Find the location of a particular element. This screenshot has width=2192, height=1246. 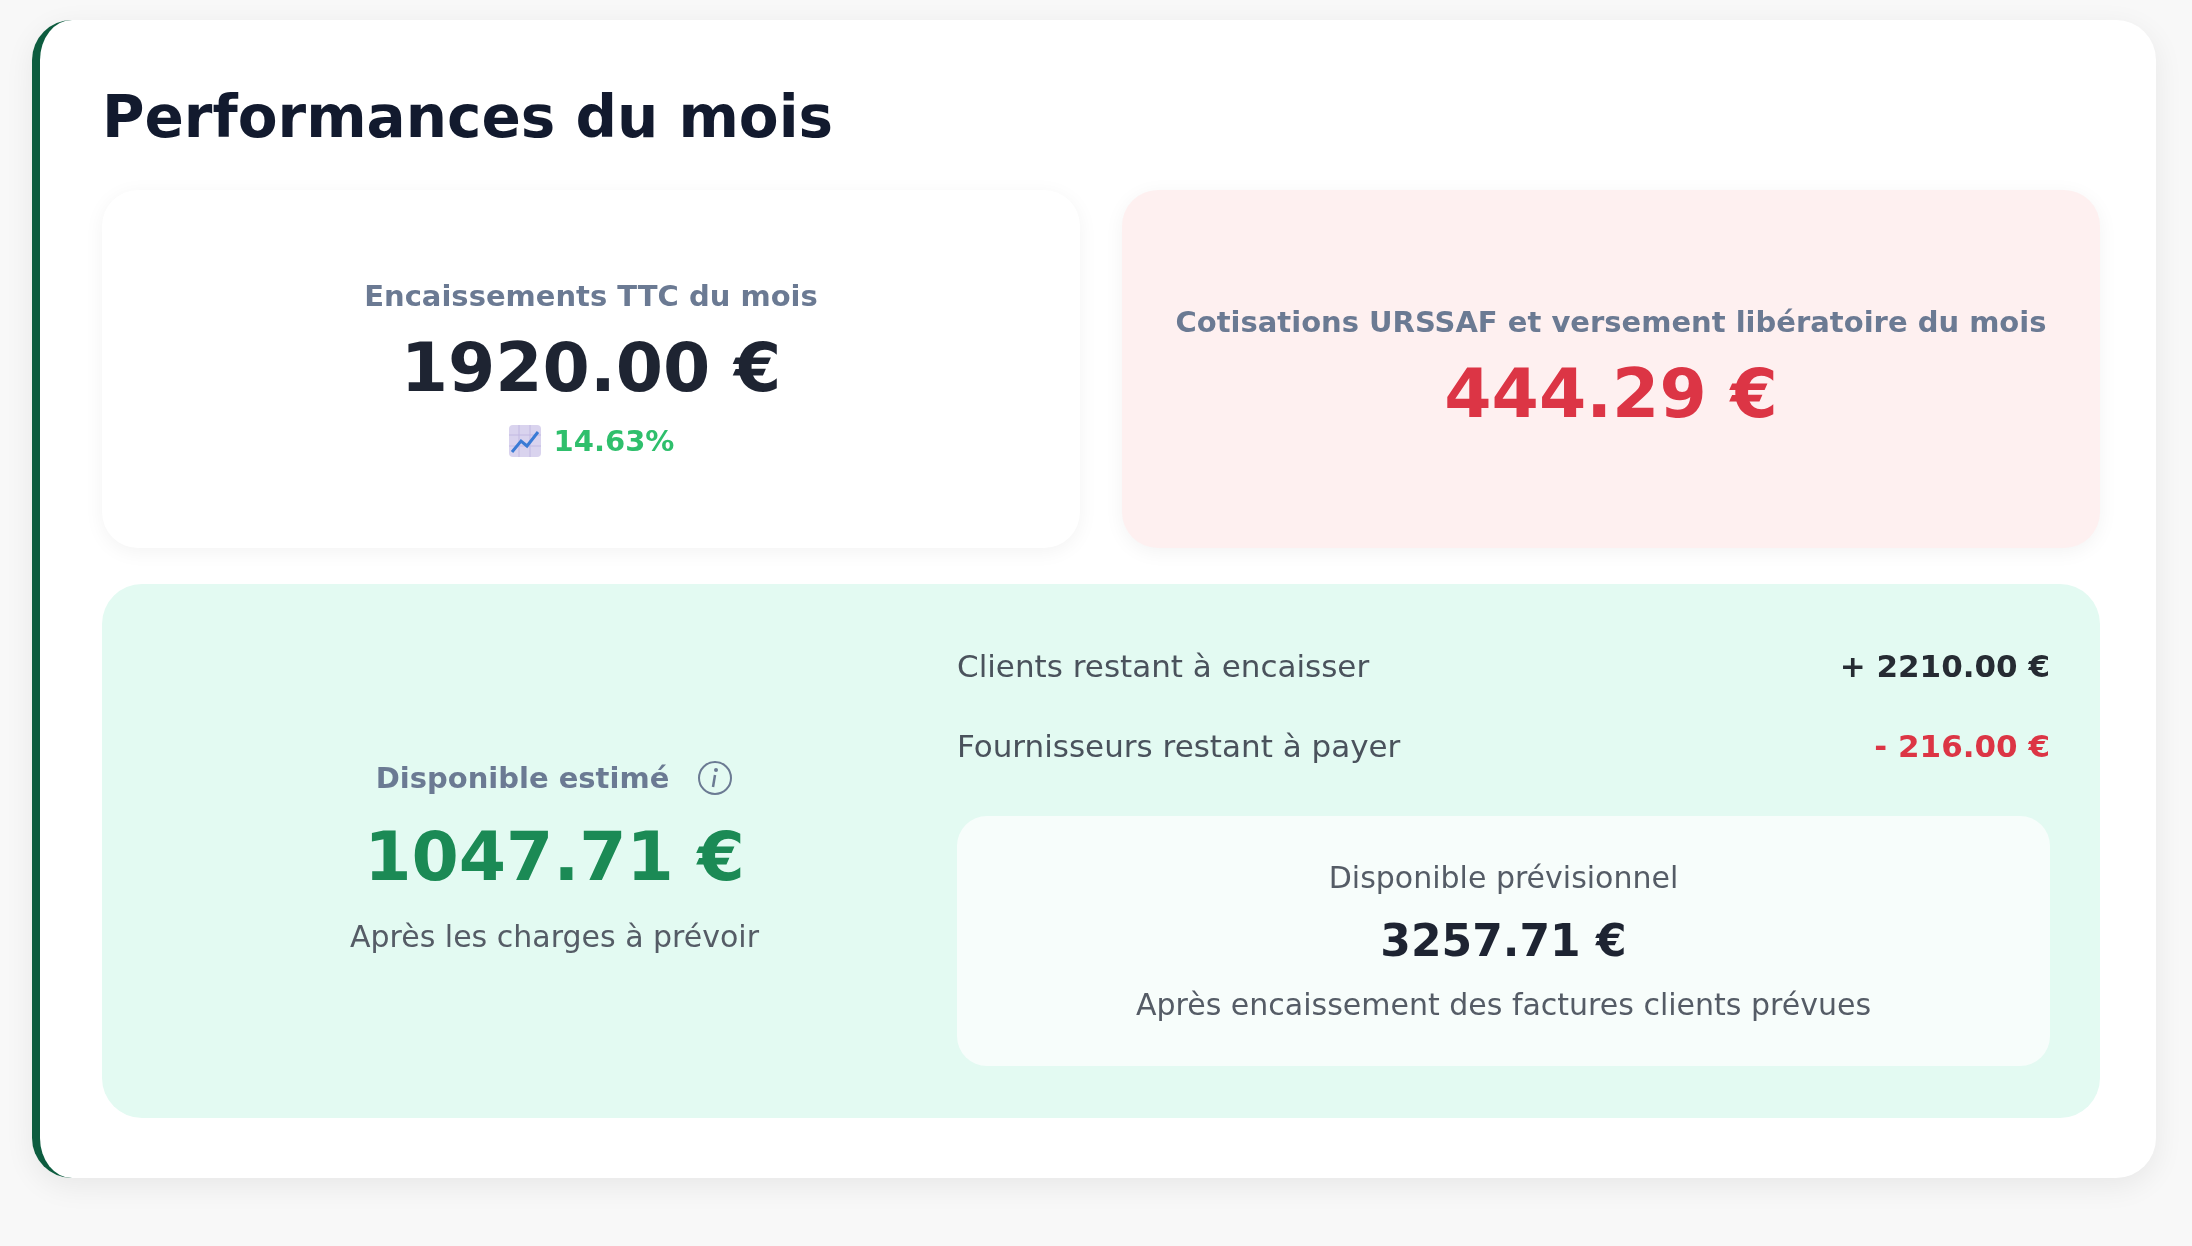

forecast-note: Après encaissement des factures clients prévues is located at coordinates (1503, 1005).